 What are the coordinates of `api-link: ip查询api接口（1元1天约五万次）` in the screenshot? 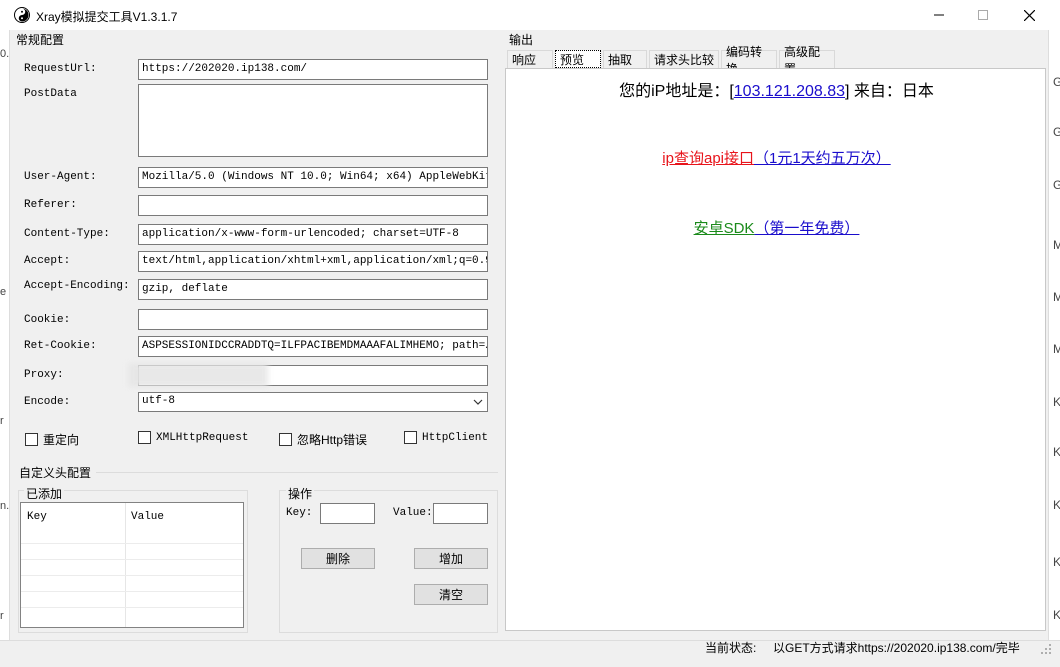 It's located at (776, 157).